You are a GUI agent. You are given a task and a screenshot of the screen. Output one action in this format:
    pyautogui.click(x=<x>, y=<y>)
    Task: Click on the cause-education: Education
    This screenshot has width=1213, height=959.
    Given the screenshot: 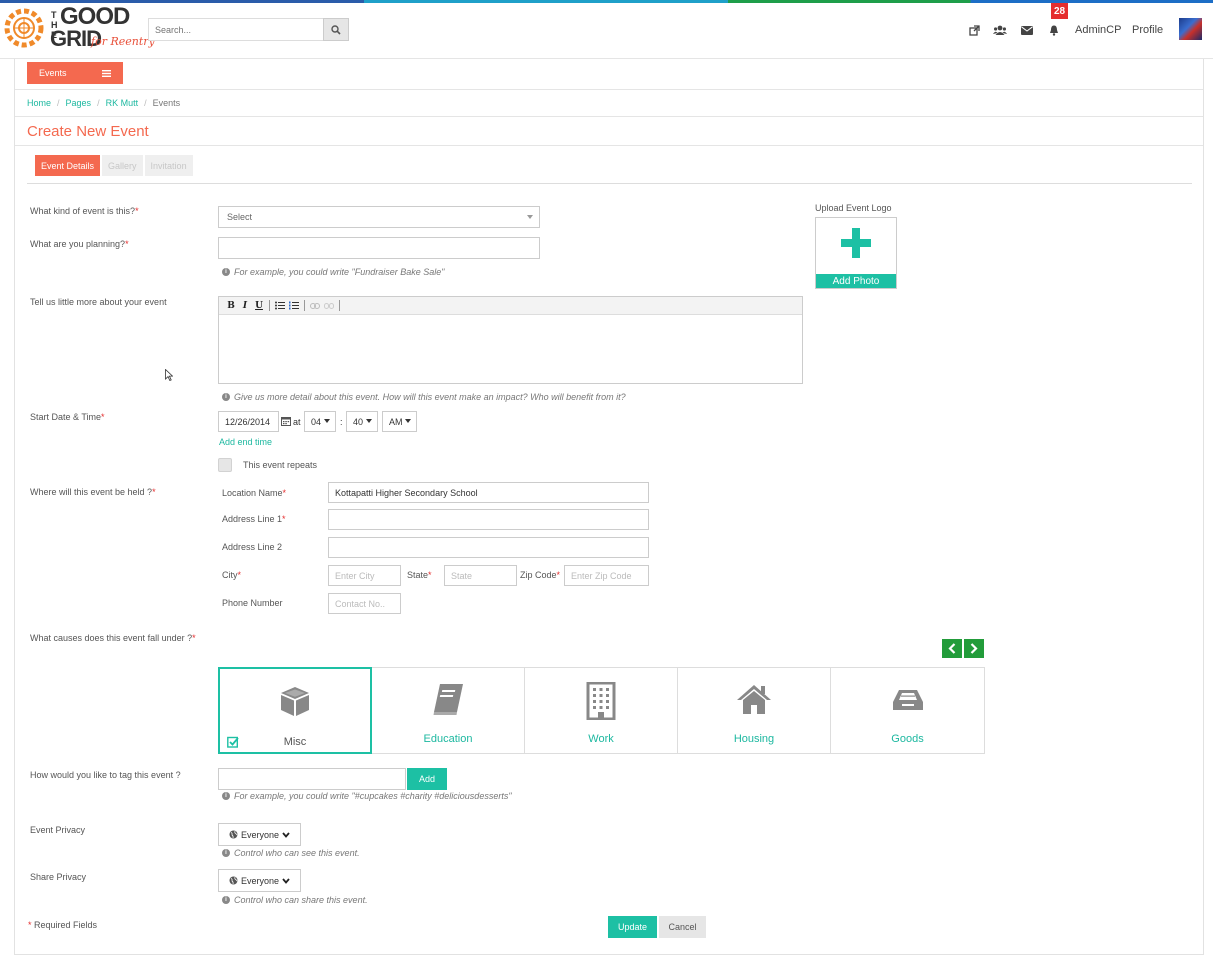 What is the action you would take?
    pyautogui.click(x=448, y=710)
    